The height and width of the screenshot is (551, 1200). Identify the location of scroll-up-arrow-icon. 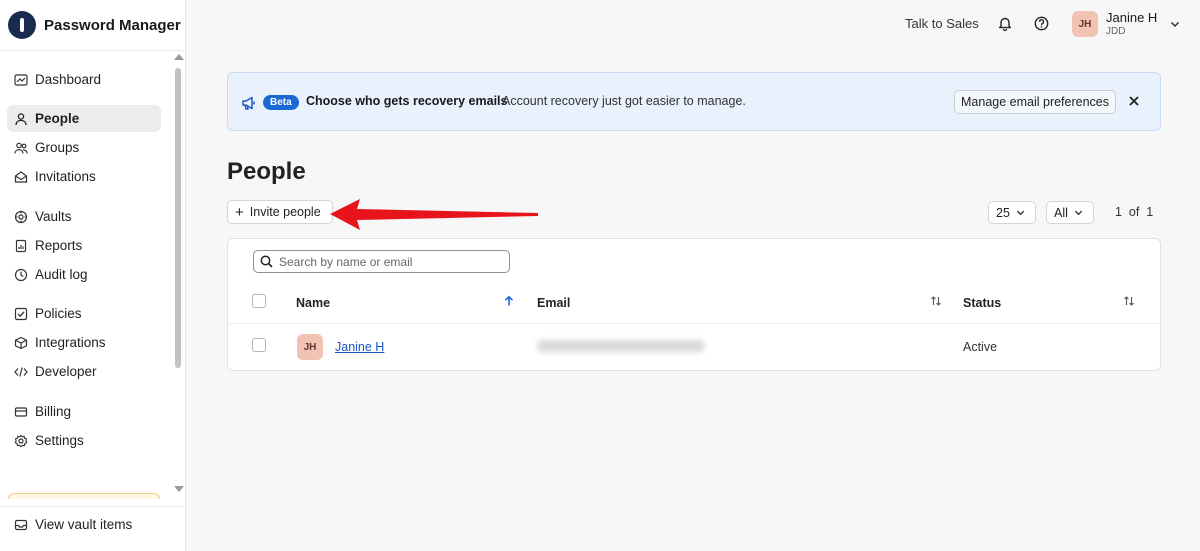
(179, 57).